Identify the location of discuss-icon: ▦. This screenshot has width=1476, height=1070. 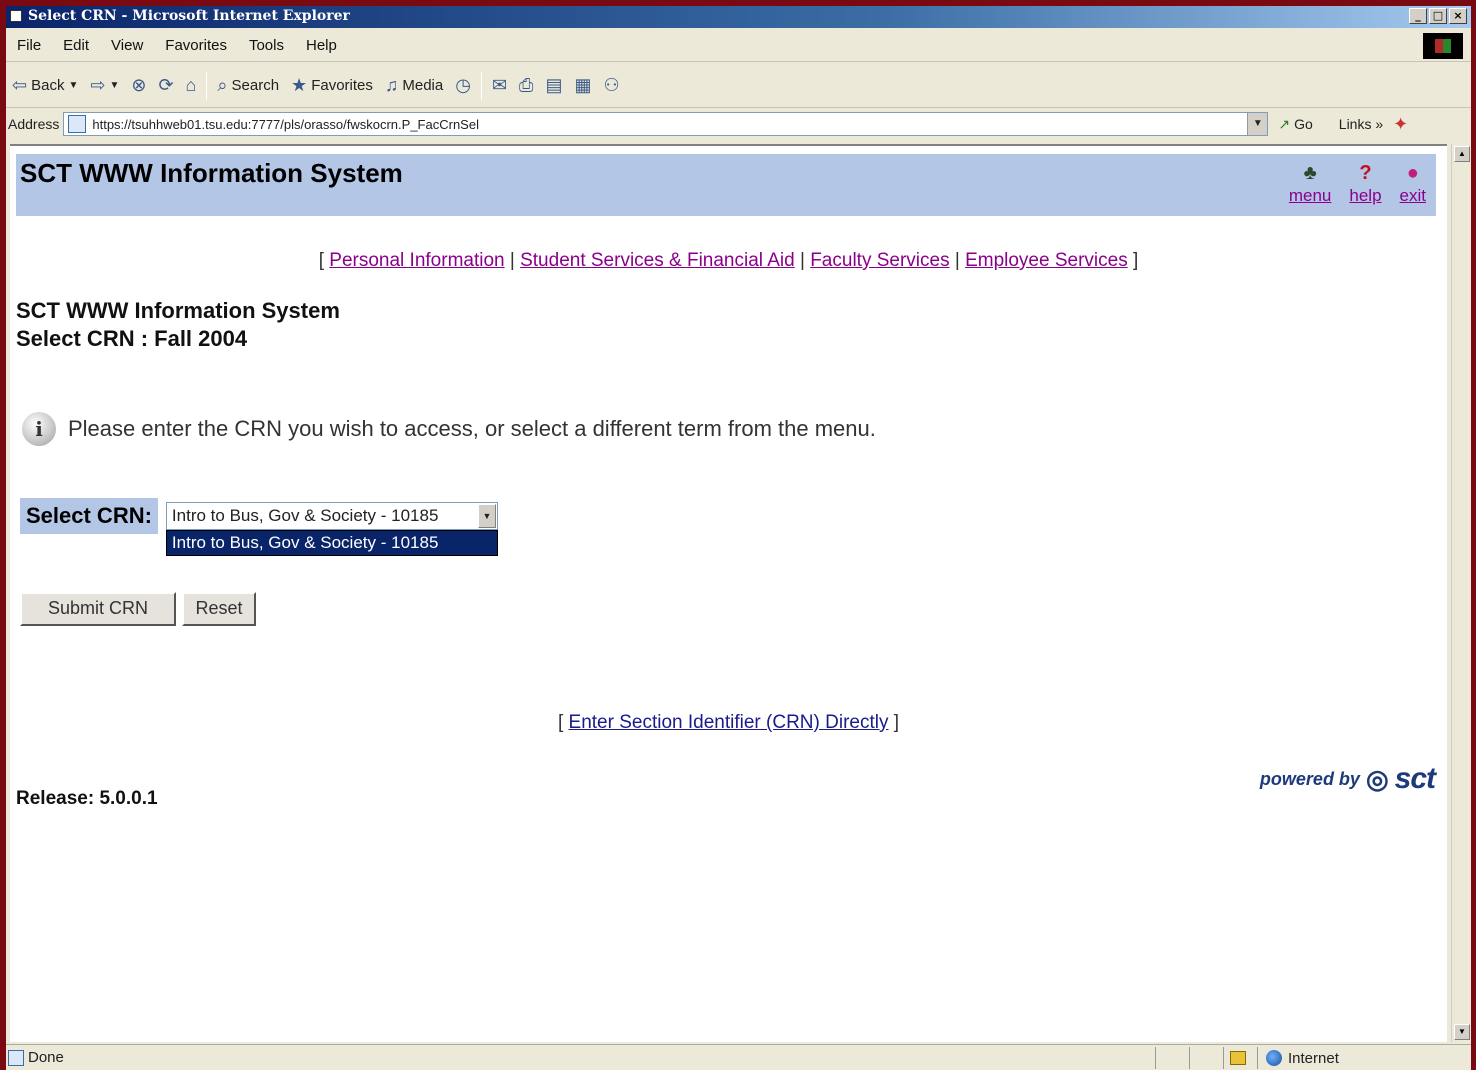
(583, 85).